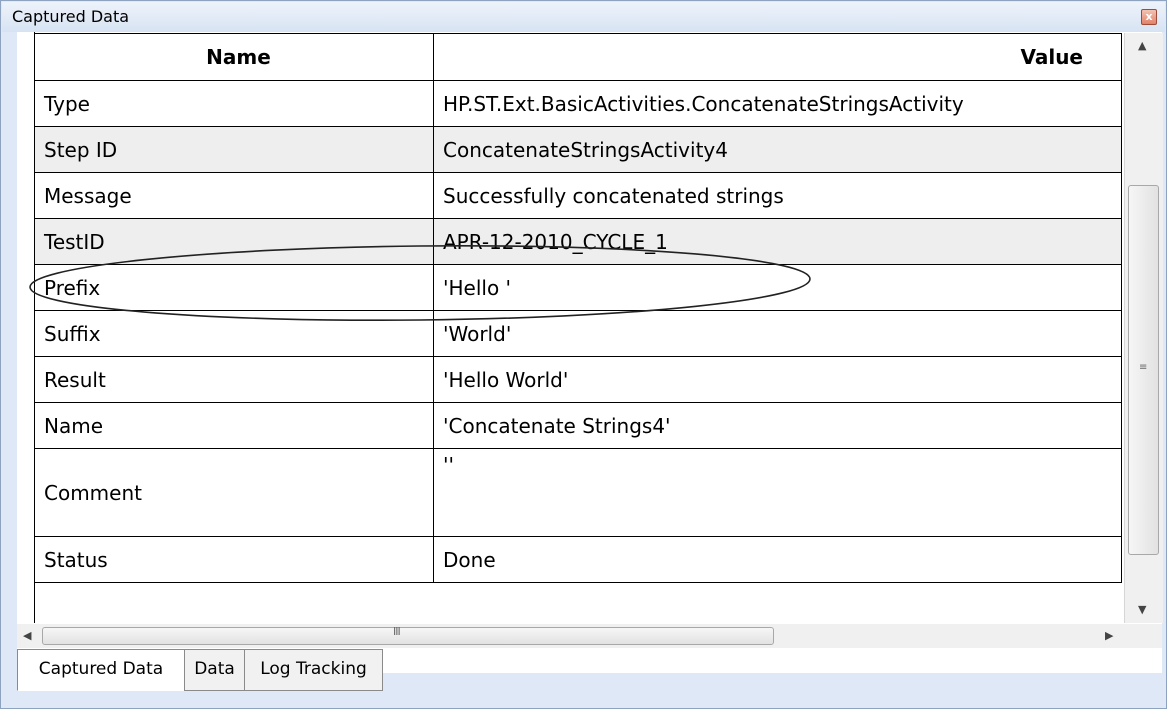 This screenshot has width=1167, height=709. What do you see at coordinates (1109, 635) in the screenshot?
I see `scroll-right-arrow-icon: ▶` at bounding box center [1109, 635].